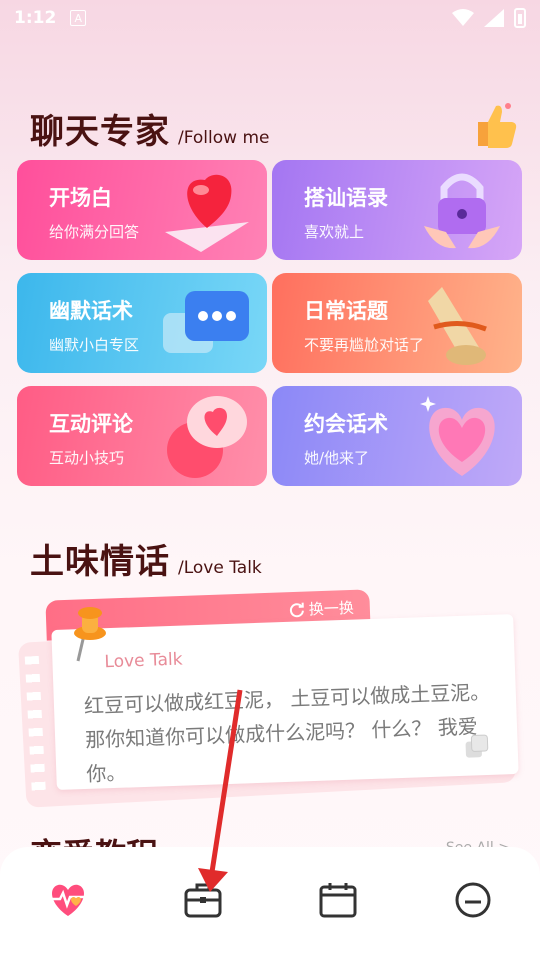 Image resolution: width=540 pixels, height=960 pixels. What do you see at coordinates (35, 724) in the screenshot?
I see `perforation` at bounding box center [35, 724].